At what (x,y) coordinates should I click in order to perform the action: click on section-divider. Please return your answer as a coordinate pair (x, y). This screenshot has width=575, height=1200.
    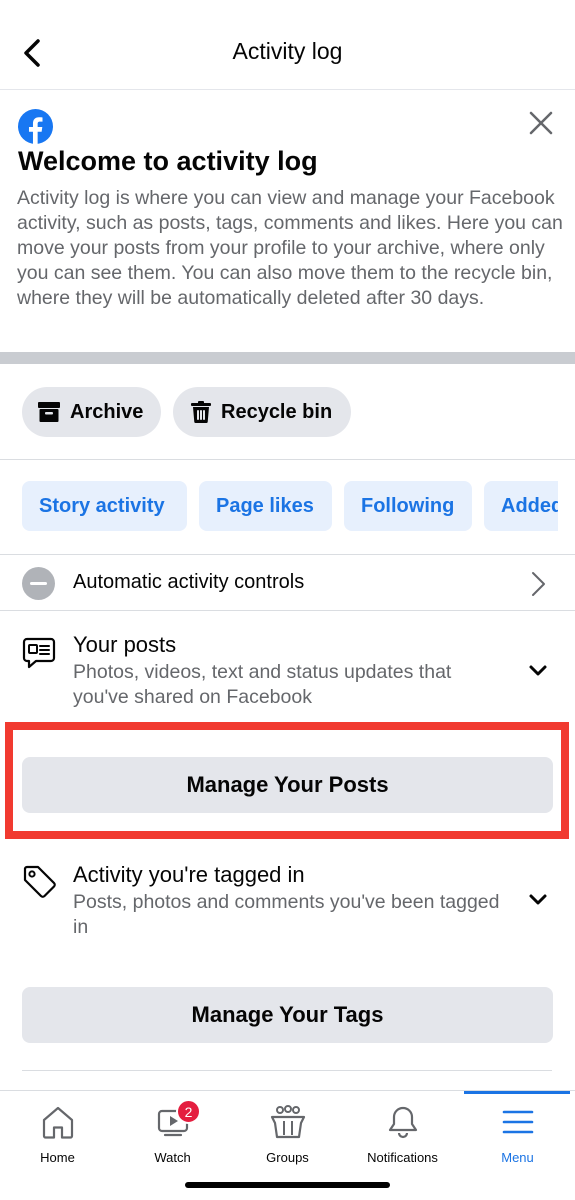
    Looking at the image, I should click on (287, 358).